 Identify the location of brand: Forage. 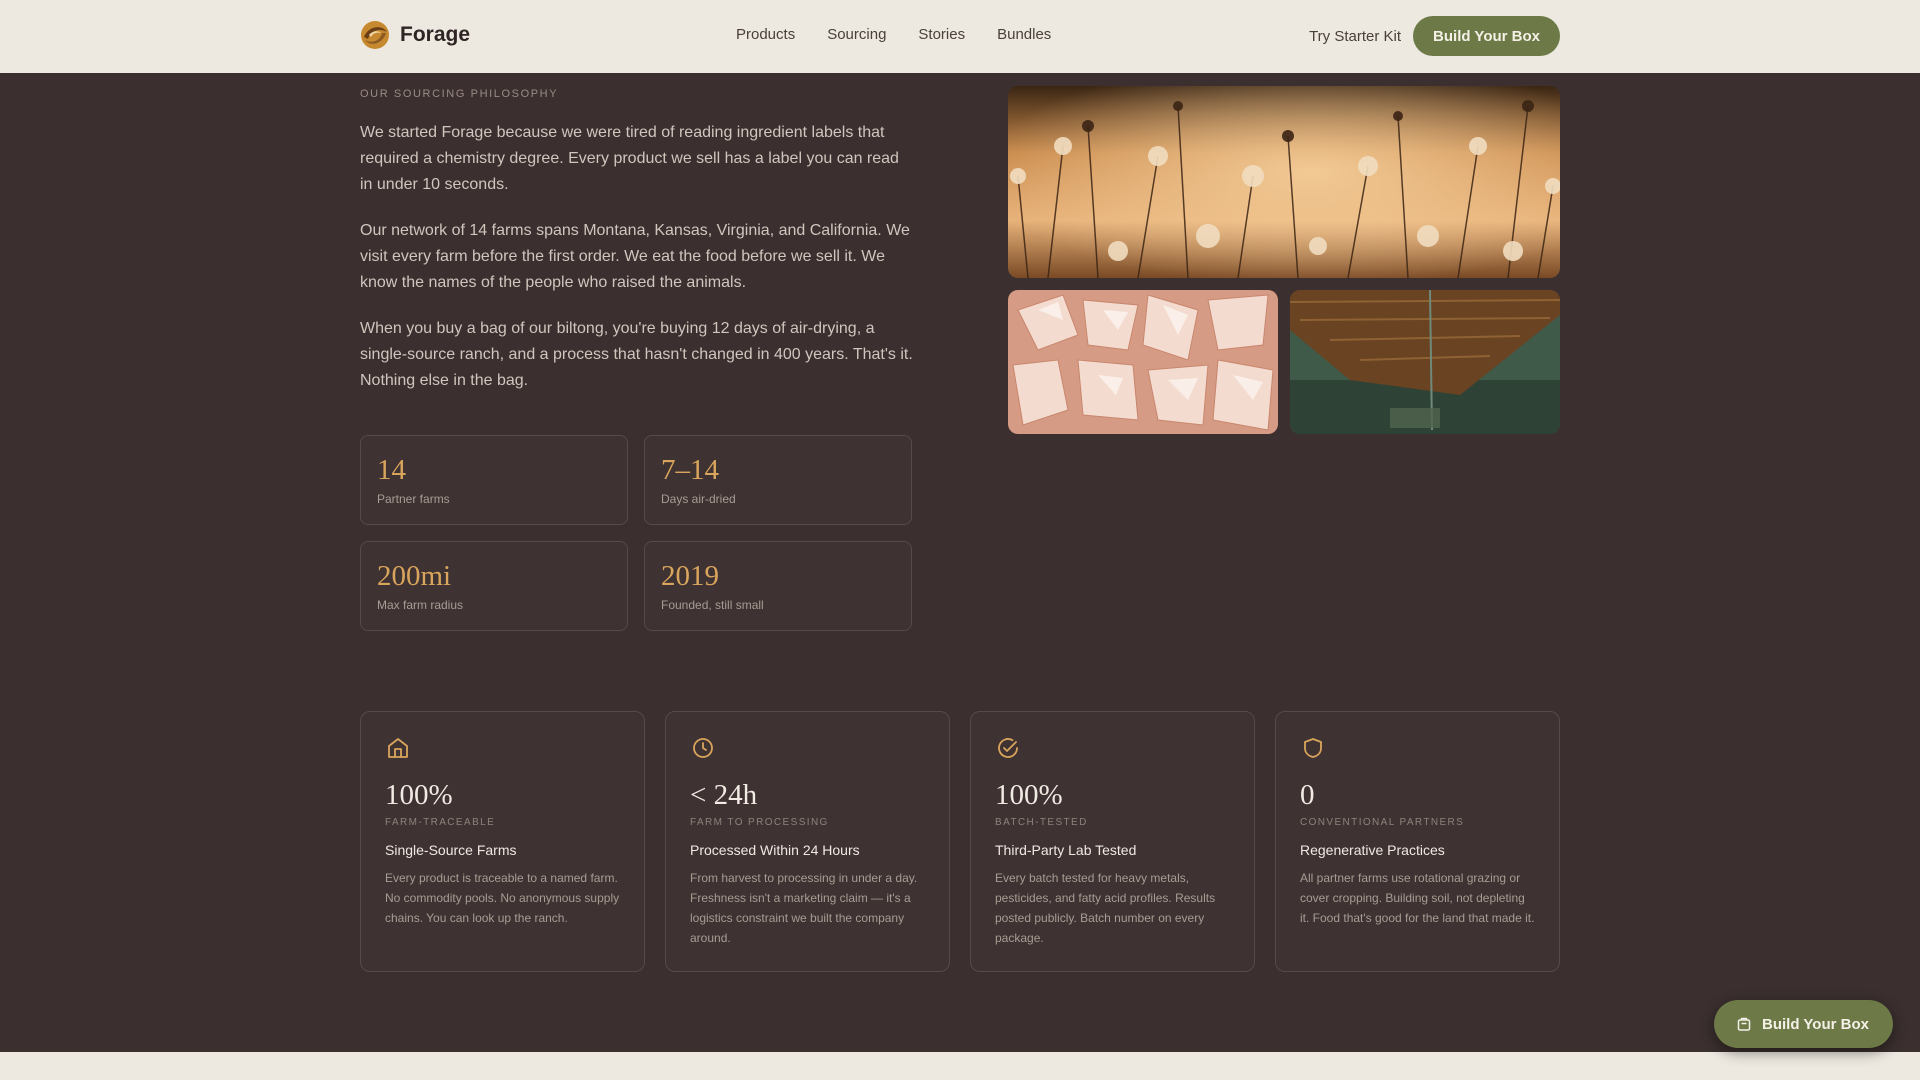
(415, 35).